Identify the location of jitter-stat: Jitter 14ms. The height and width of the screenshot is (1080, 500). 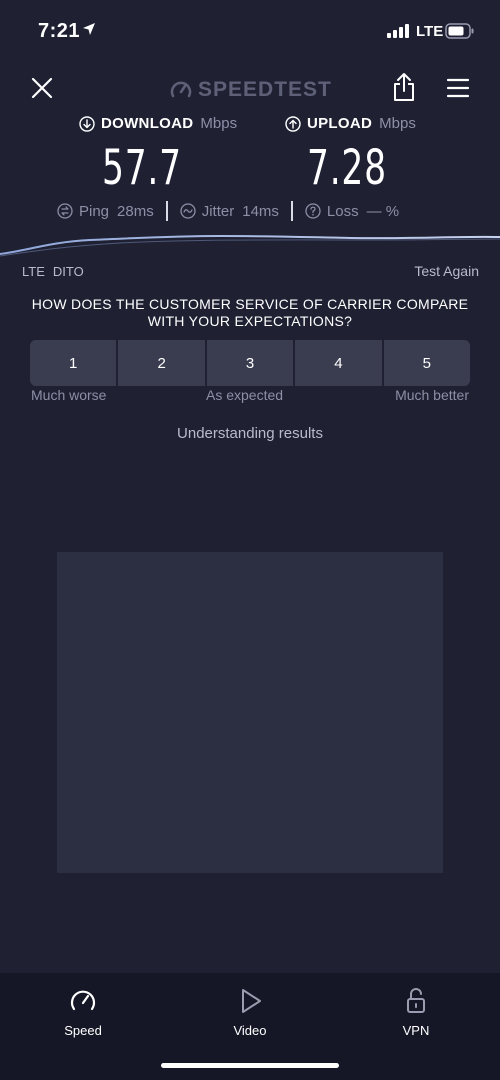
(229, 211).